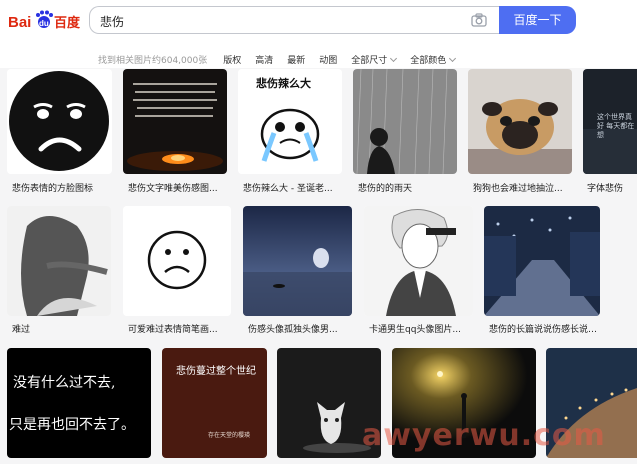  Describe the element at coordinates (44, 23) in the screenshot. I see `logo-text-du: du` at that location.